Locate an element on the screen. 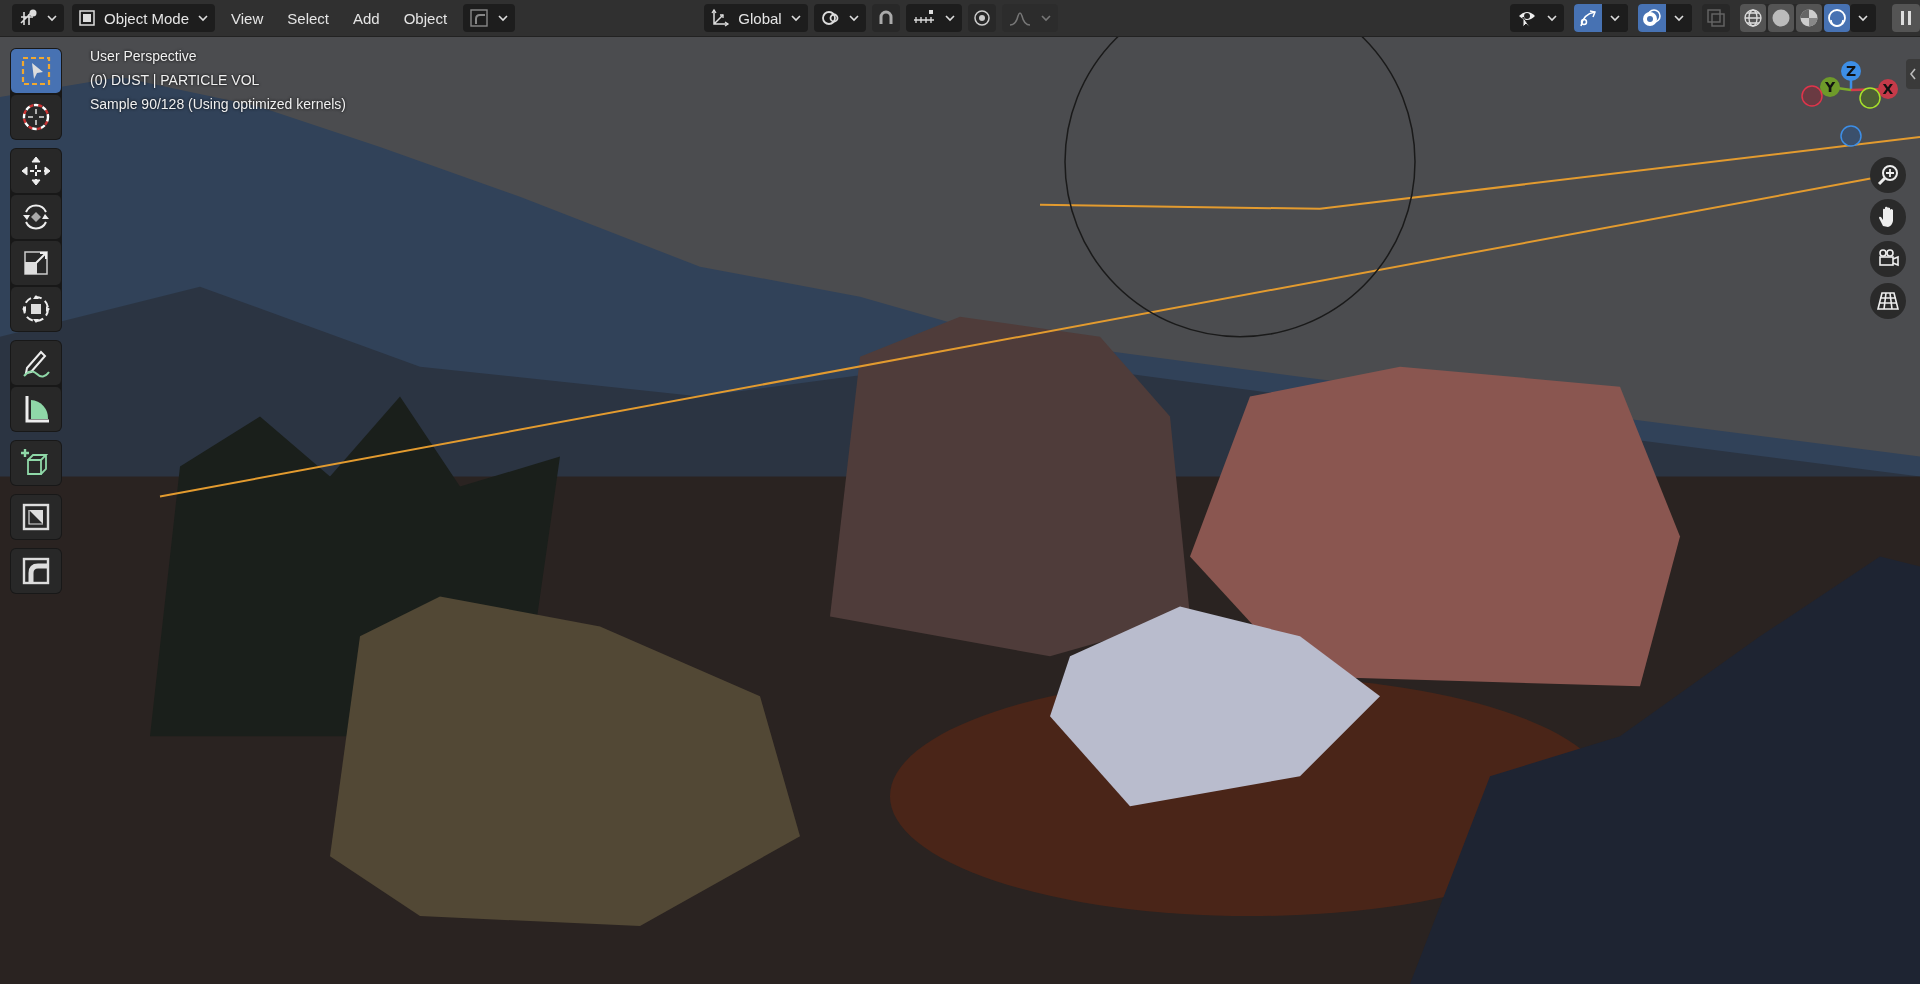 Image resolution: width=1920 pixels, height=984 pixels. rendered-sphere-icon is located at coordinates (1837, 18).